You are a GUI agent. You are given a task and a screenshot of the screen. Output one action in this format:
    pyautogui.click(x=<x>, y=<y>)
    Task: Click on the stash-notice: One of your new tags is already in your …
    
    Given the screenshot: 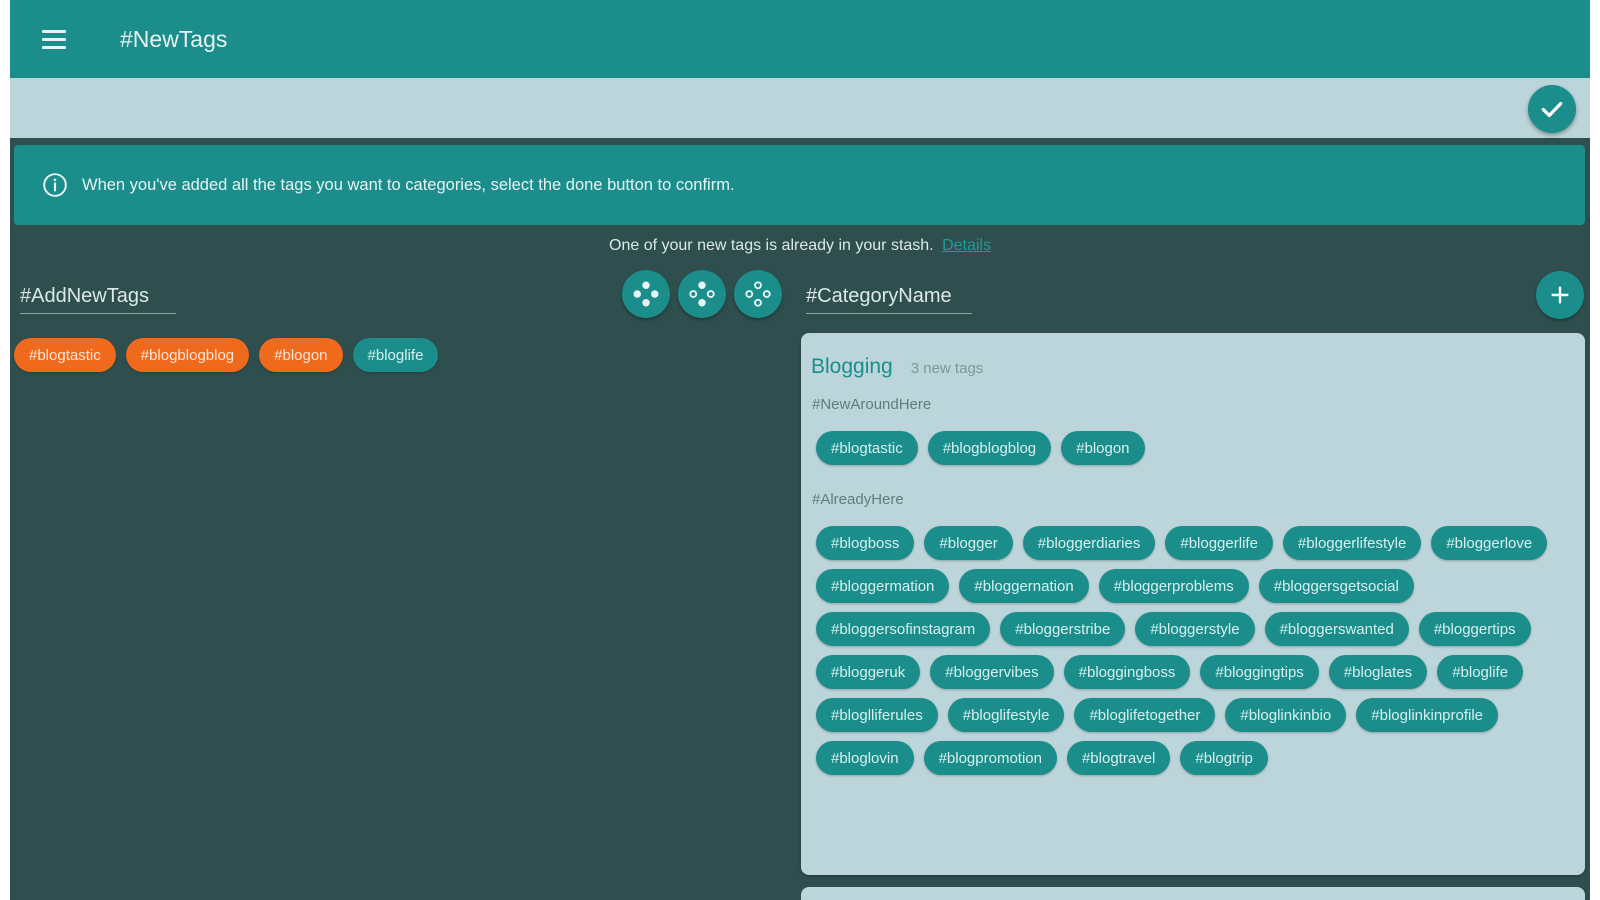 What is the action you would take?
    pyautogui.click(x=800, y=246)
    